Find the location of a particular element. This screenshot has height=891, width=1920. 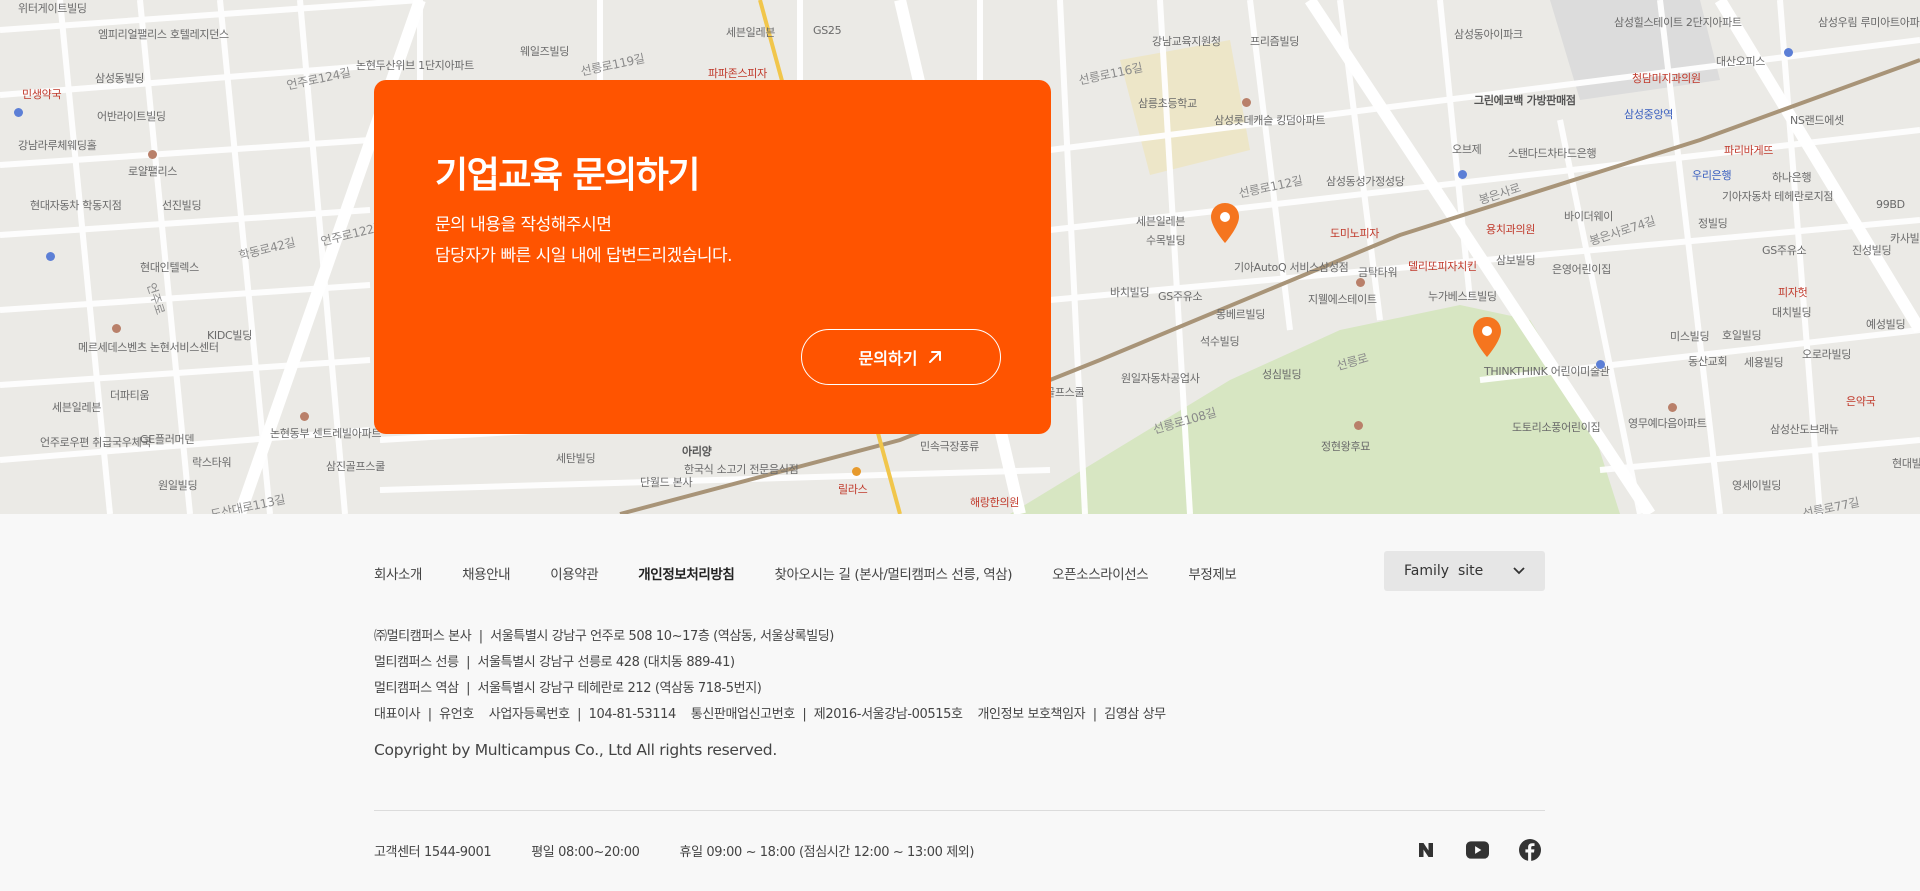

map-label: 은영어린이집 is located at coordinates (1581, 269).